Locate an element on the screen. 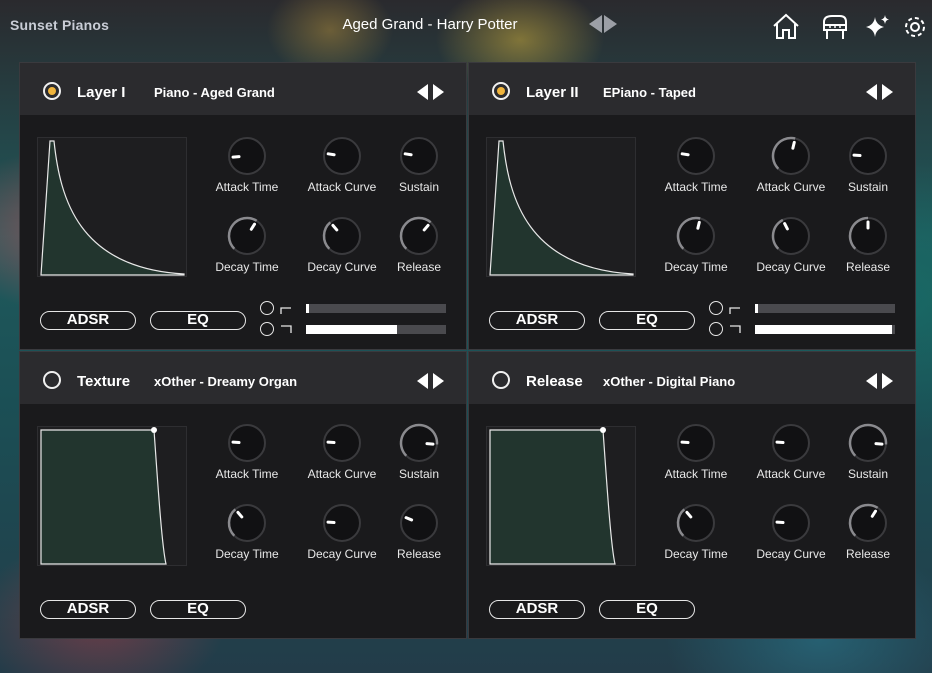 Image resolution: width=932 pixels, height=673 pixels. eq-high-row is located at coordinates (360, 329).